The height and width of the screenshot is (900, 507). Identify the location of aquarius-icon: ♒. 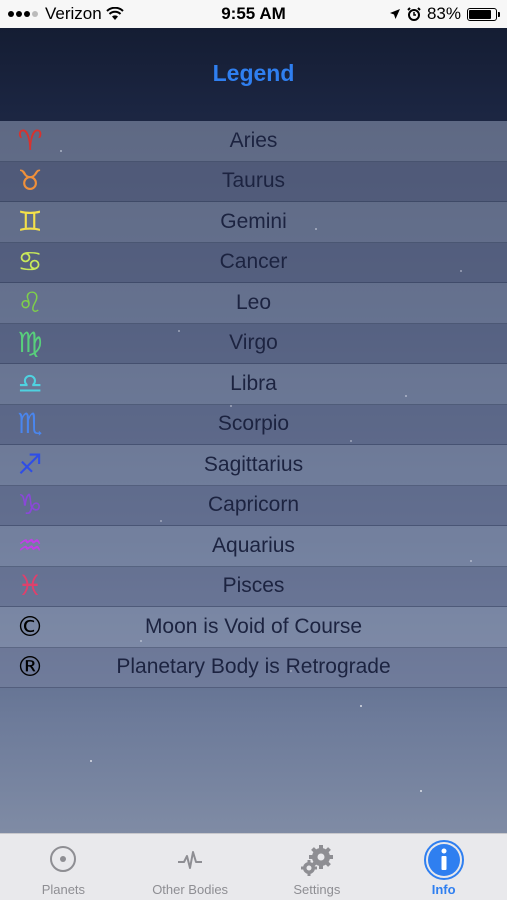
(30, 545).